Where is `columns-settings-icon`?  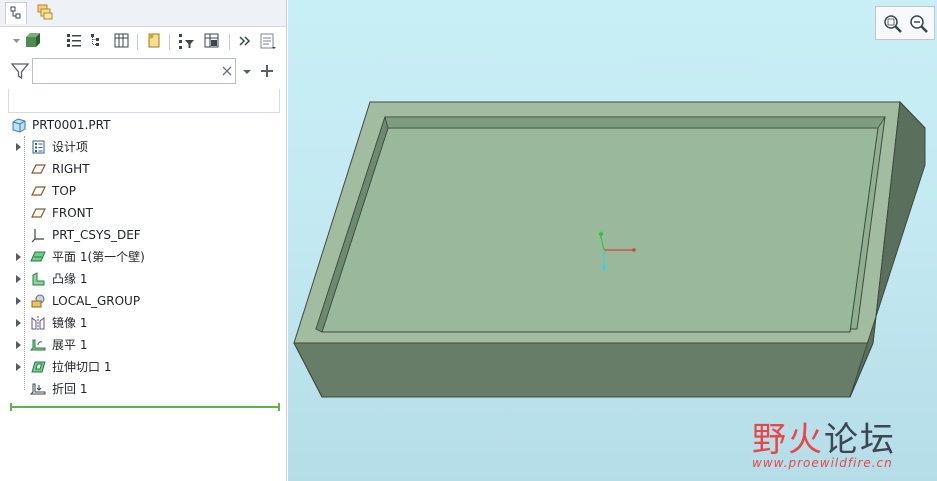
columns-settings-icon is located at coordinates (211, 40).